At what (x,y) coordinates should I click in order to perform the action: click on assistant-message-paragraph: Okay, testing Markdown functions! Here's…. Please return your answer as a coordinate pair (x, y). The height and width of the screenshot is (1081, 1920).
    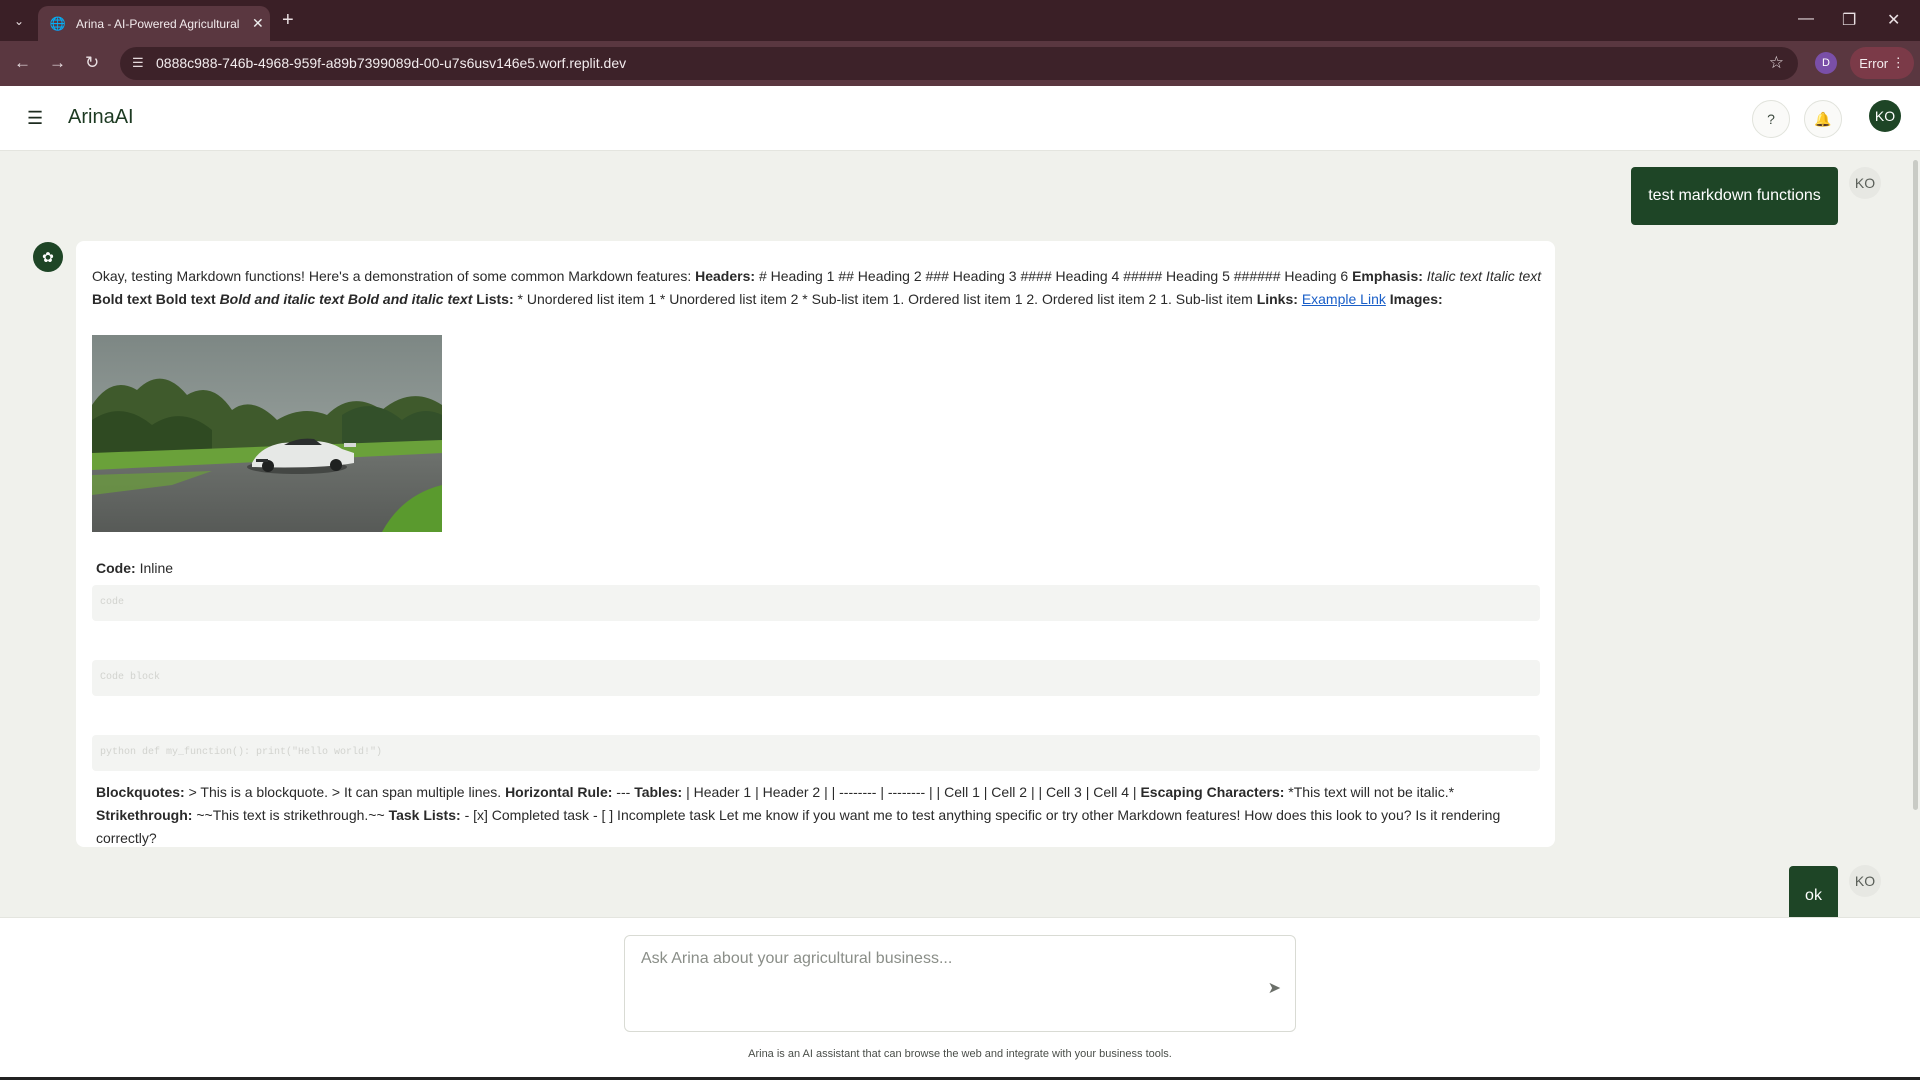
    Looking at the image, I should click on (817, 288).